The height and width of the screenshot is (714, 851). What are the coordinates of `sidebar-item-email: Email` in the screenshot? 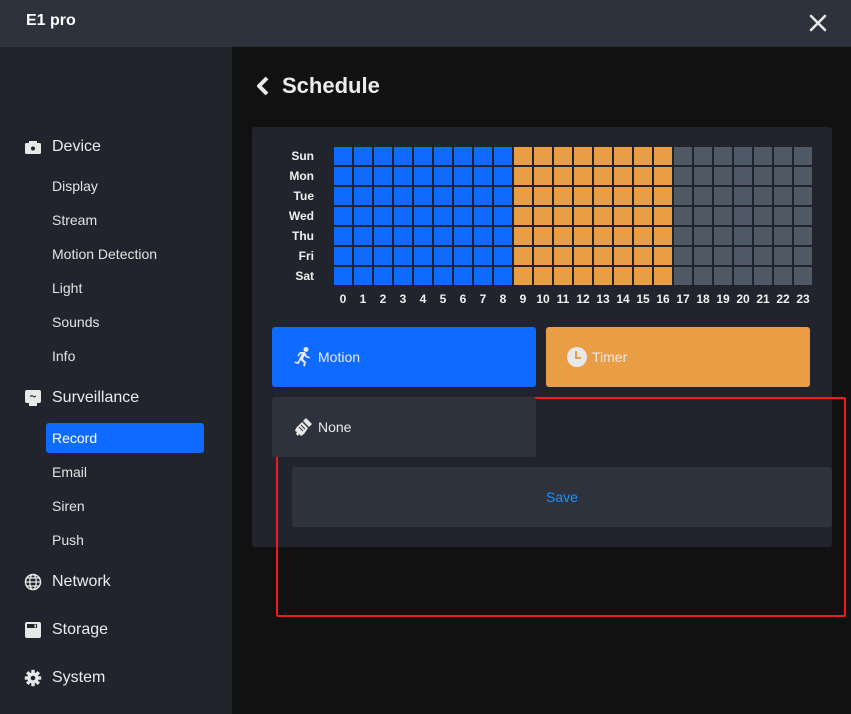 It's located at (125, 472).